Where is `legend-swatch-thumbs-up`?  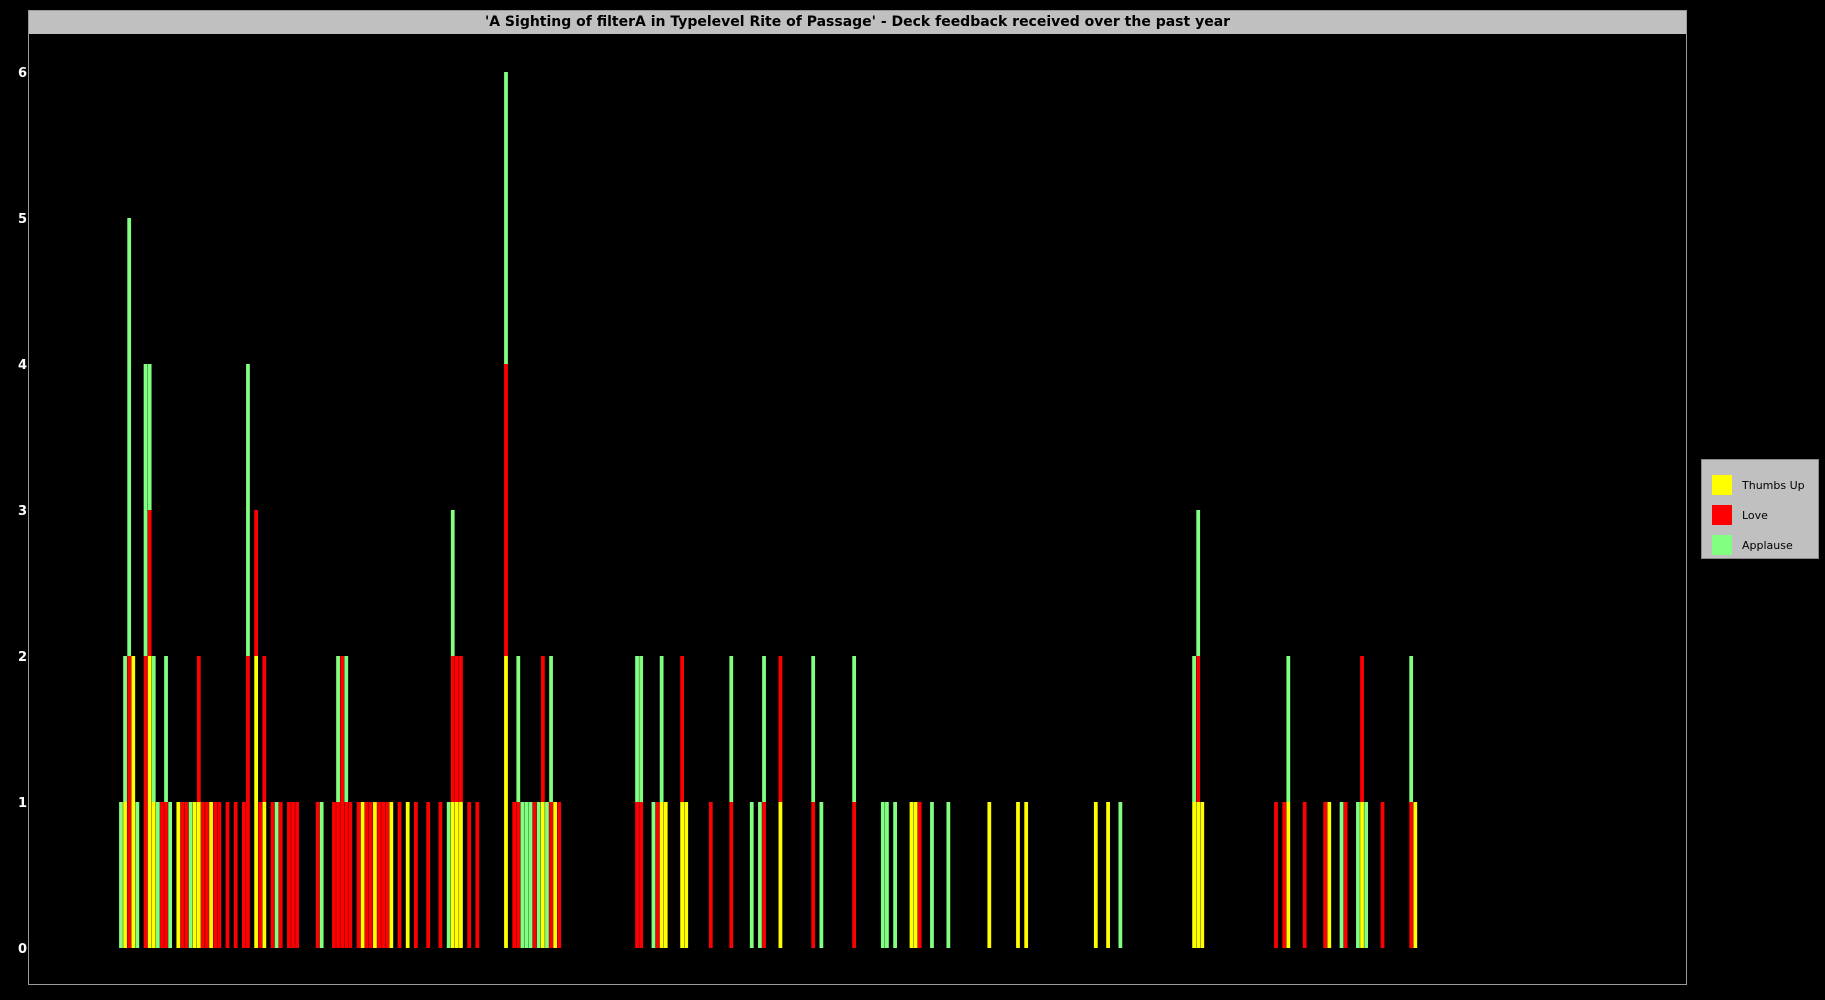 legend-swatch-thumbs-up is located at coordinates (1722, 485).